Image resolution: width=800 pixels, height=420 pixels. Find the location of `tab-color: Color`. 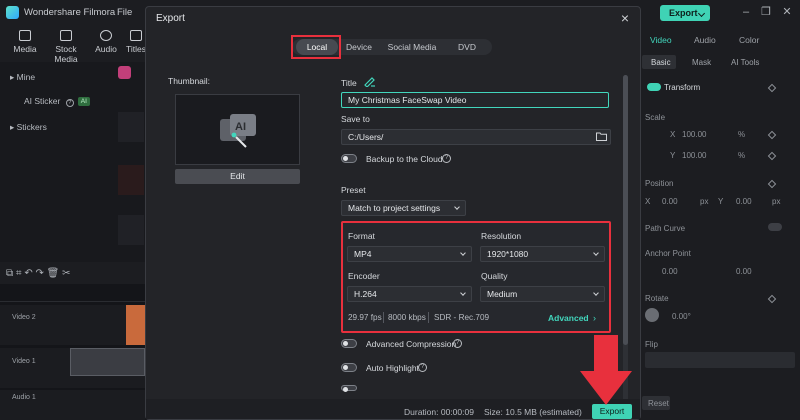

tab-color: Color is located at coordinates (749, 40).